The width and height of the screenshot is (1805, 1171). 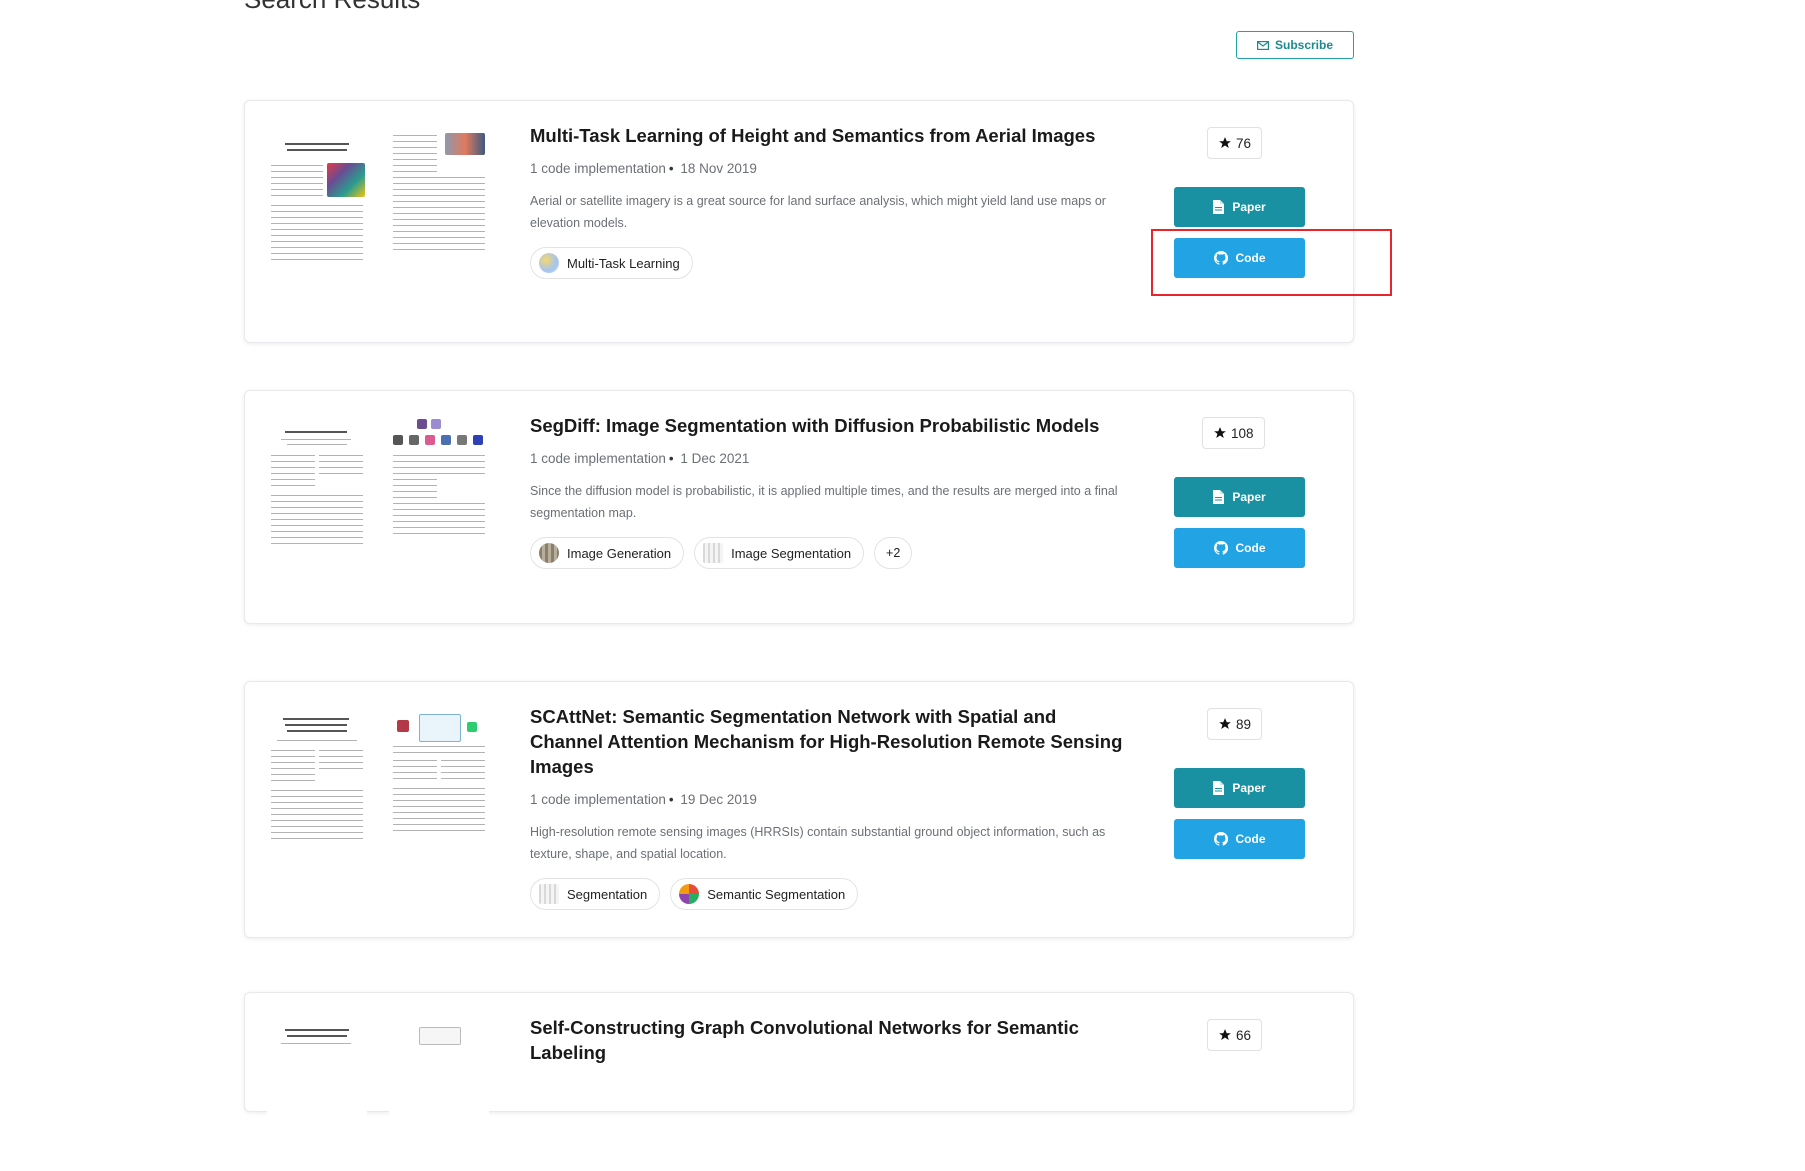 What do you see at coordinates (715, 458) in the screenshot?
I see `publish-date: 1 Dec 2021` at bounding box center [715, 458].